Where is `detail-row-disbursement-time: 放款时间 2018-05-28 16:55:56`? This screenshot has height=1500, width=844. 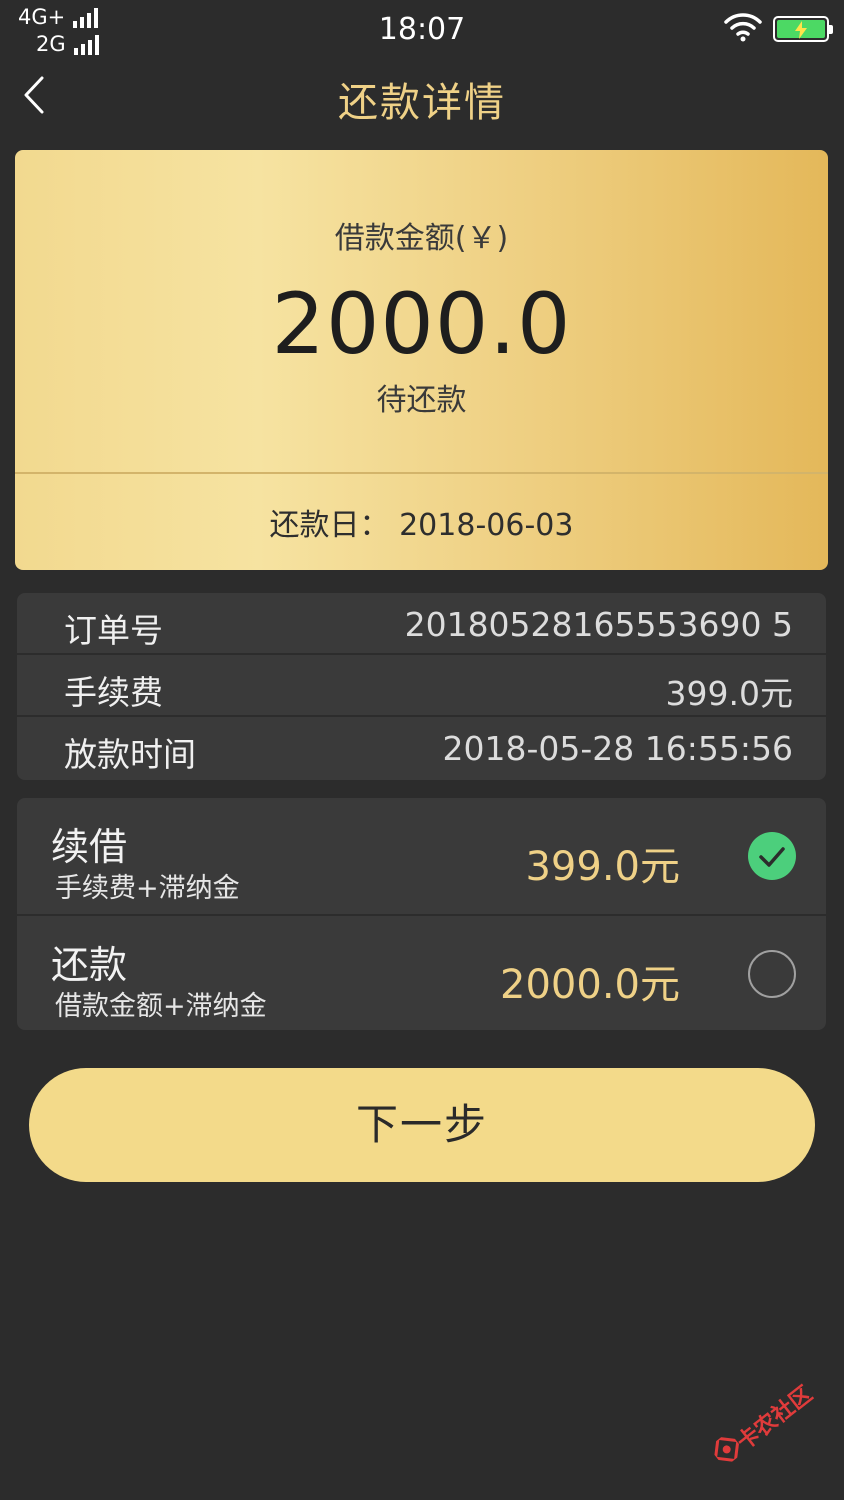 detail-row-disbursement-time: 放款时间 2018-05-28 16:55:56 is located at coordinates (421, 748).